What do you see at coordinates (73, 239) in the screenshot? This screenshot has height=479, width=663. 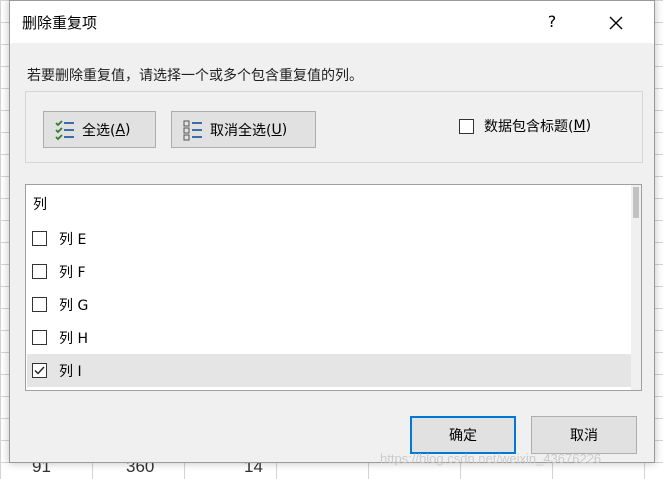 I see `column-label: 列 E` at bounding box center [73, 239].